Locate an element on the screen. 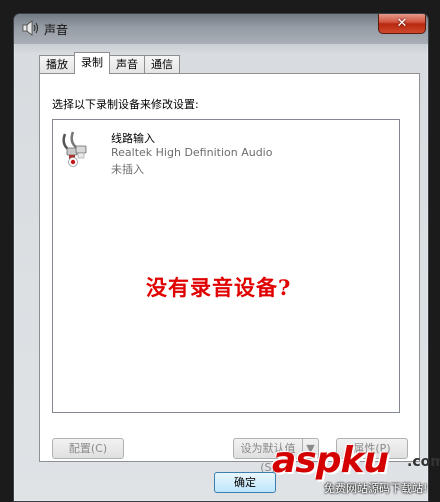 The height and width of the screenshot is (502, 440). watermark-subtitle: 免费网站源码下载站! is located at coordinates (376, 488).